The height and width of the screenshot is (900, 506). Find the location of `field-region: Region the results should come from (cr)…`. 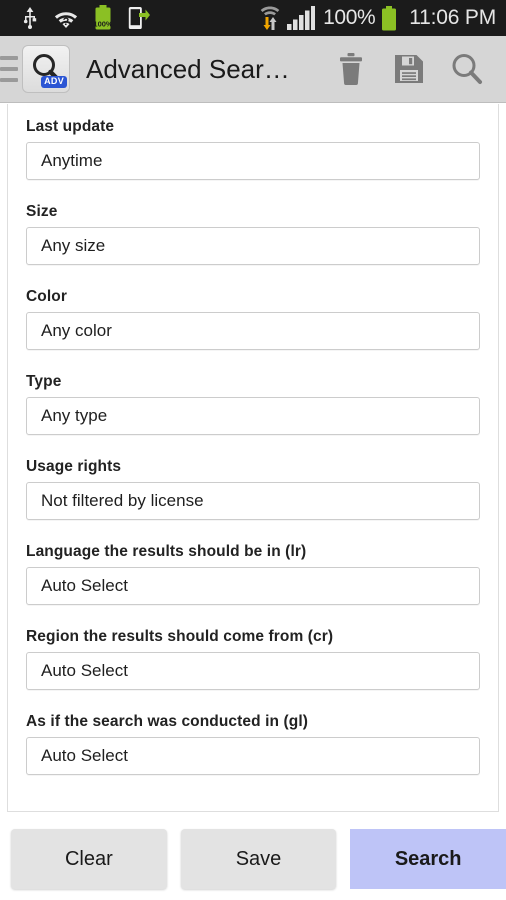

field-region: Region the results should come from (cr)… is located at coordinates (253, 659).